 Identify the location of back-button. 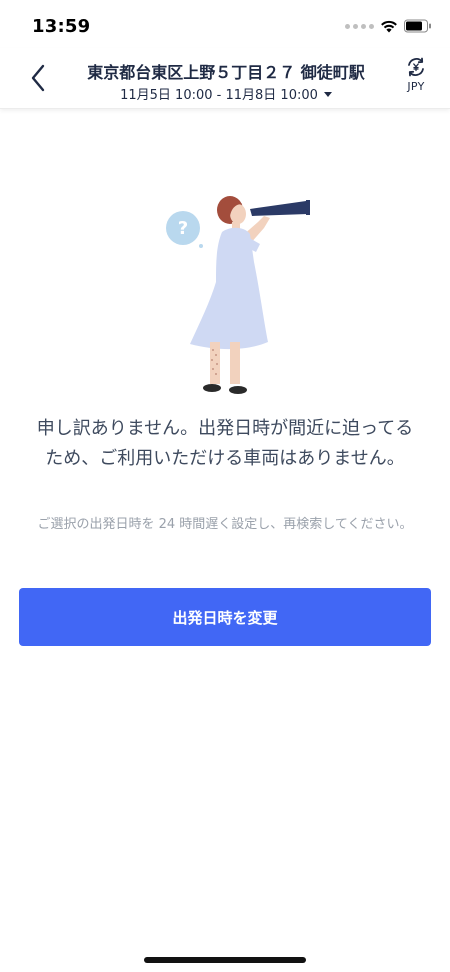
(38, 78).